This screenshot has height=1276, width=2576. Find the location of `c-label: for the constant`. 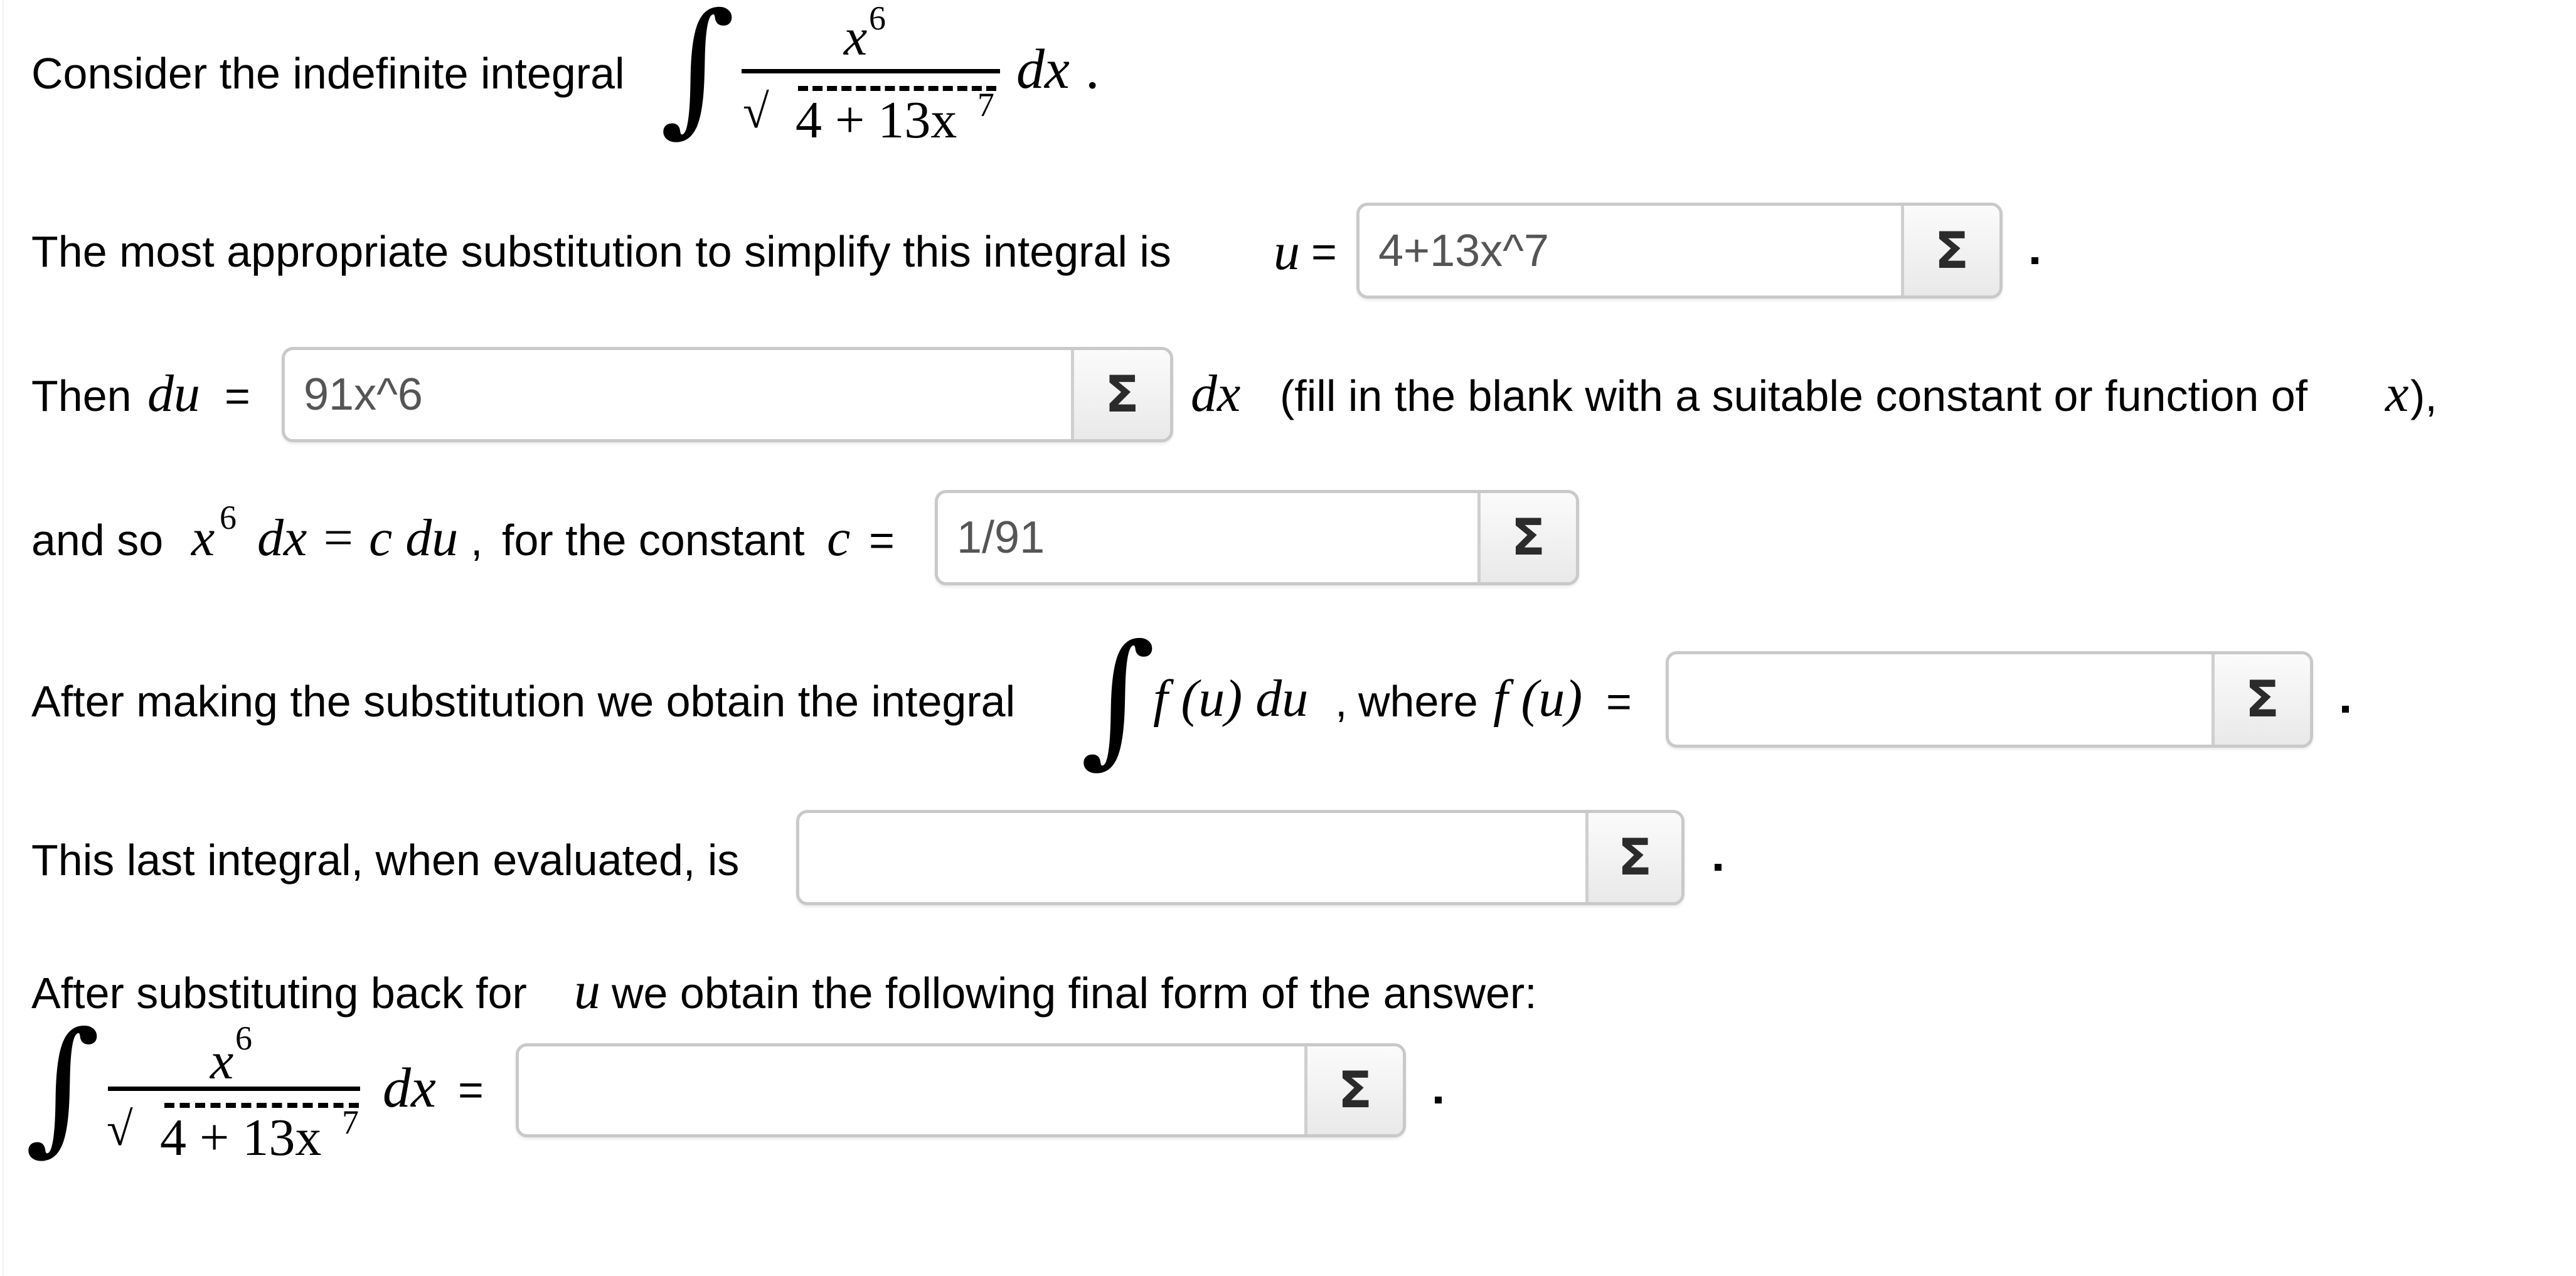

c-label: for the constant is located at coordinates (653, 540).